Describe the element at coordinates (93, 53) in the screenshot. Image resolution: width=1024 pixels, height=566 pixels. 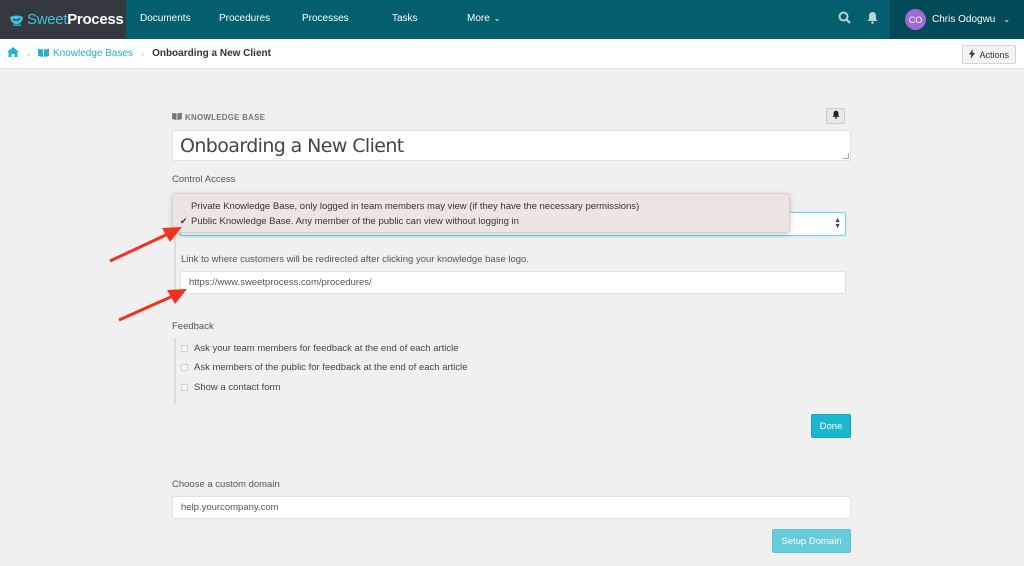
I see `breadcrumb-knowledge-bases-label: Knowledge Bases` at that location.